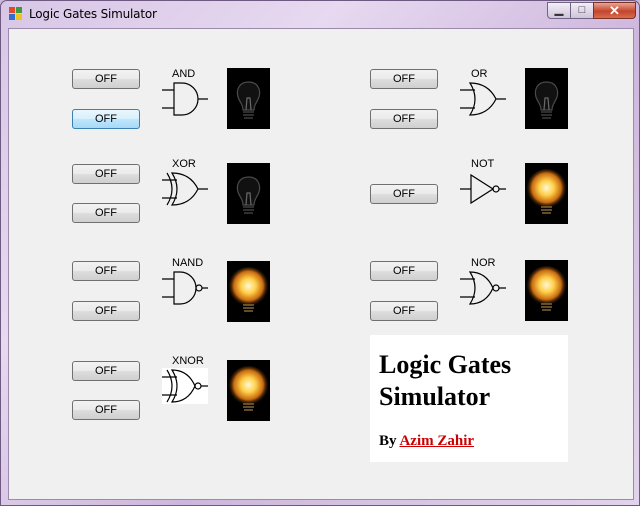 The width and height of the screenshot is (640, 506). I want to click on xnor-gate-icon, so click(185, 386).